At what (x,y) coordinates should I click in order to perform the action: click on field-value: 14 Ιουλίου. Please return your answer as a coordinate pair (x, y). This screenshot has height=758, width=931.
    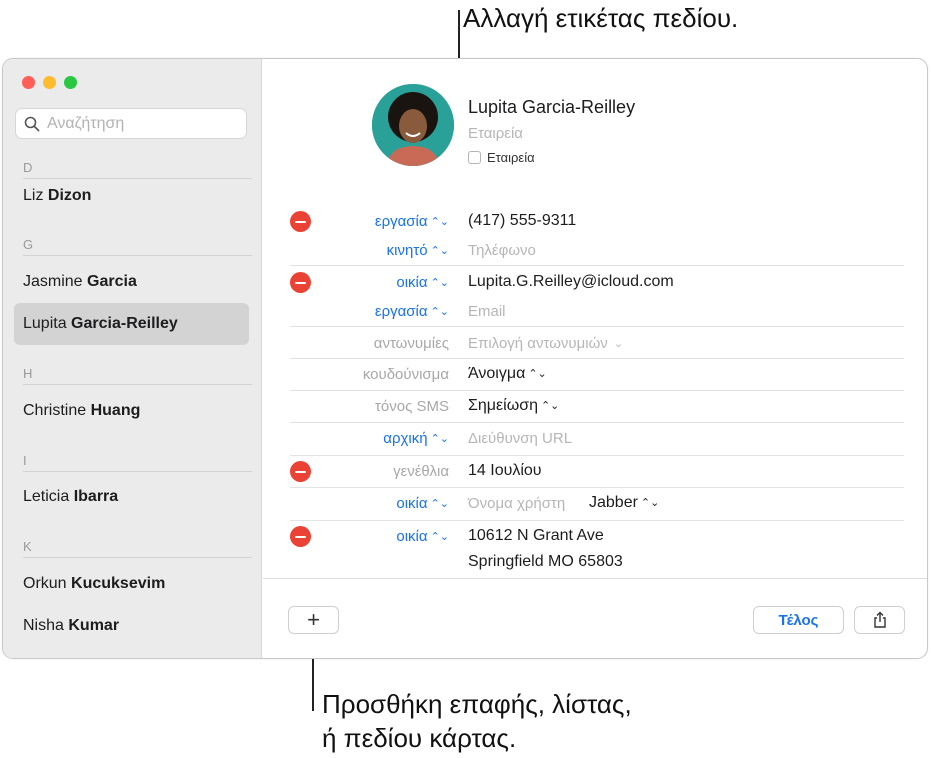
    Looking at the image, I should click on (505, 471).